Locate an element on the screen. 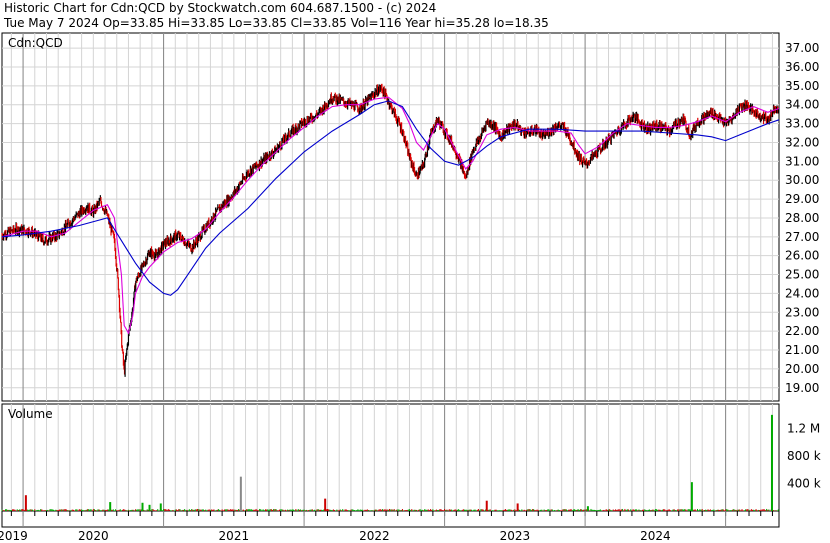  price-tick-label: 35.00 is located at coordinates (802, 86).